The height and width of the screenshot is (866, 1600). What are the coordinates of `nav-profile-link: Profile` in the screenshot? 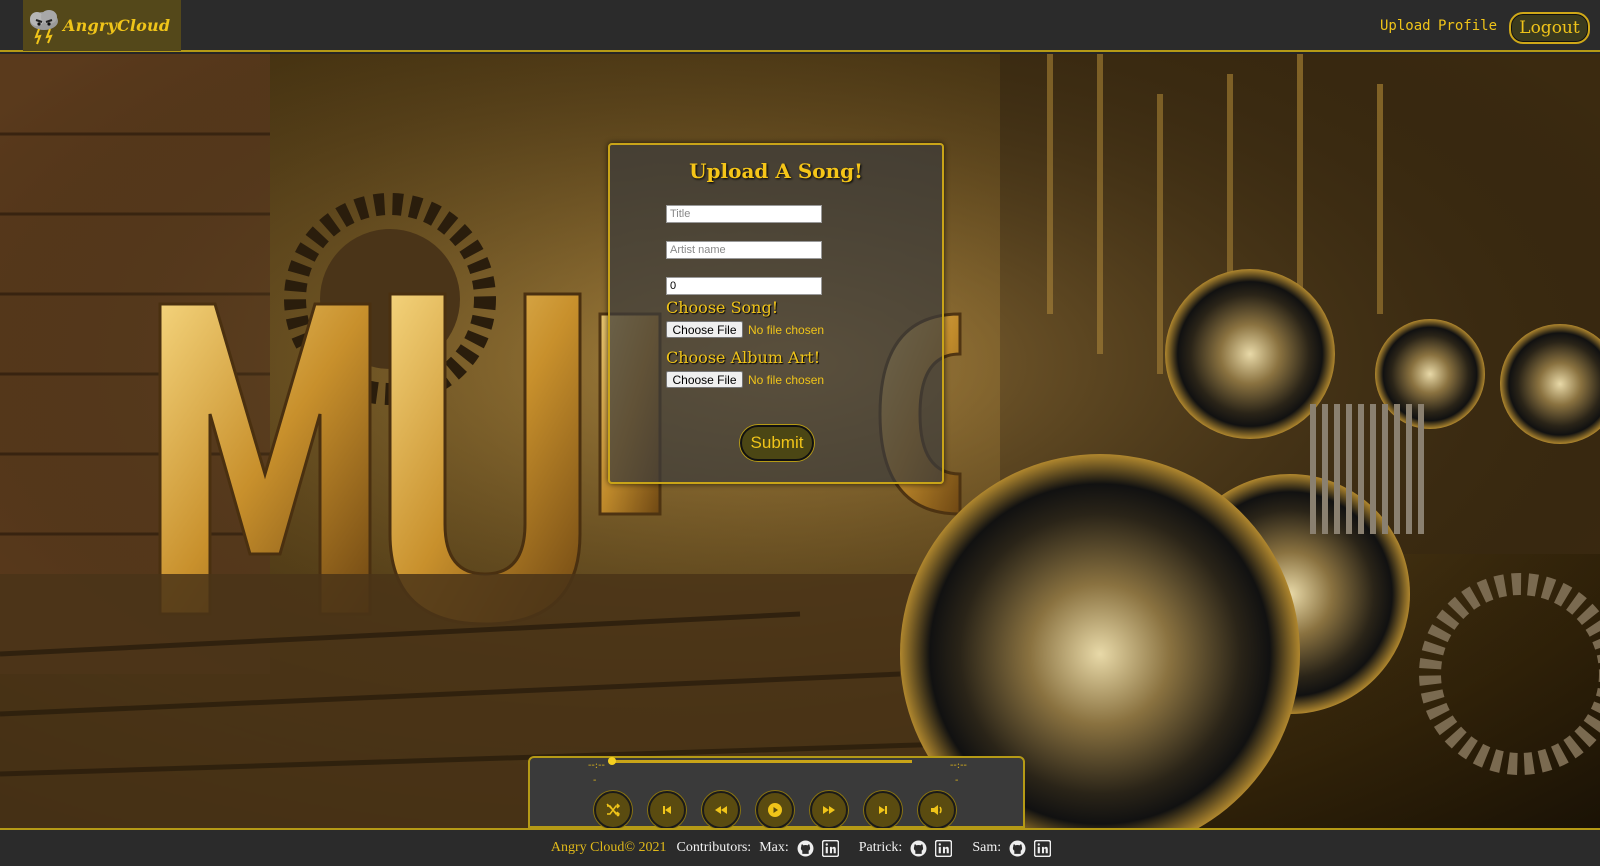 It's located at (1467, 26).